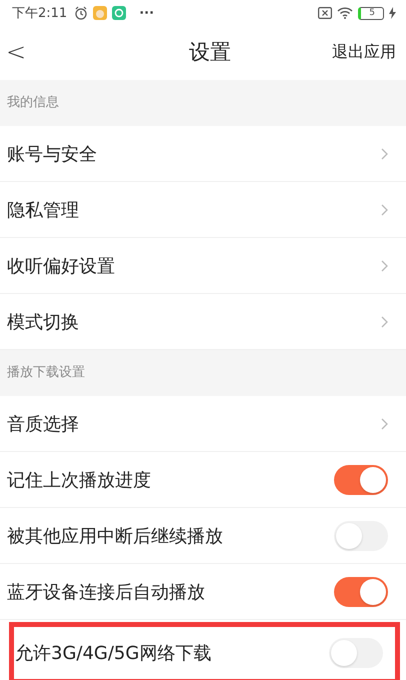 Image resolution: width=406 pixels, height=680 pixels. I want to click on setting-label: 模式切换, so click(43, 322).